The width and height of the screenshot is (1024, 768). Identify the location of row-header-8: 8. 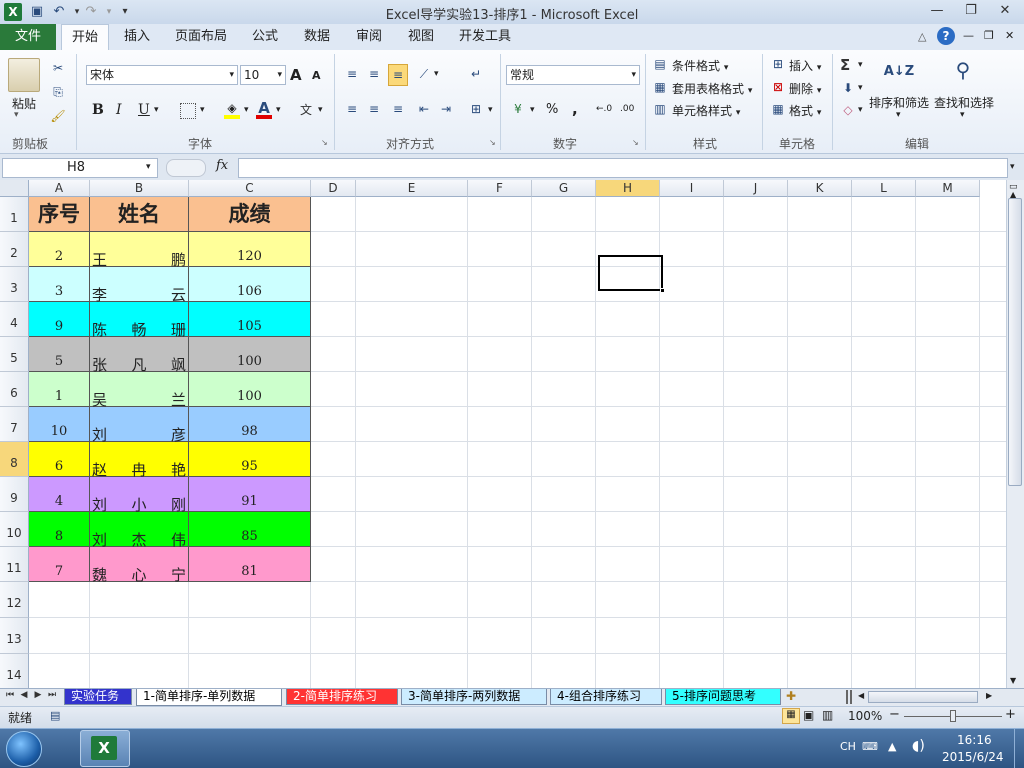
(14, 459).